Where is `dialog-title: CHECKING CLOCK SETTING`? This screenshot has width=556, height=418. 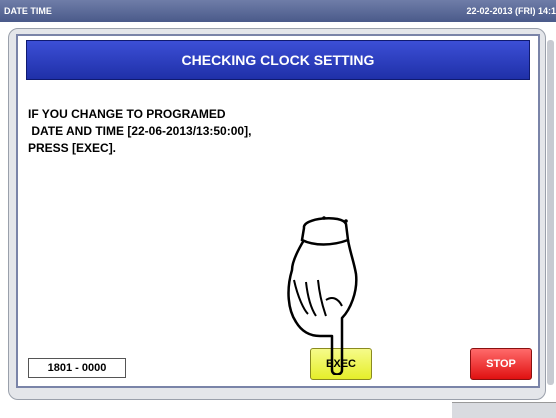
dialog-title: CHECKING CLOCK SETTING is located at coordinates (278, 60).